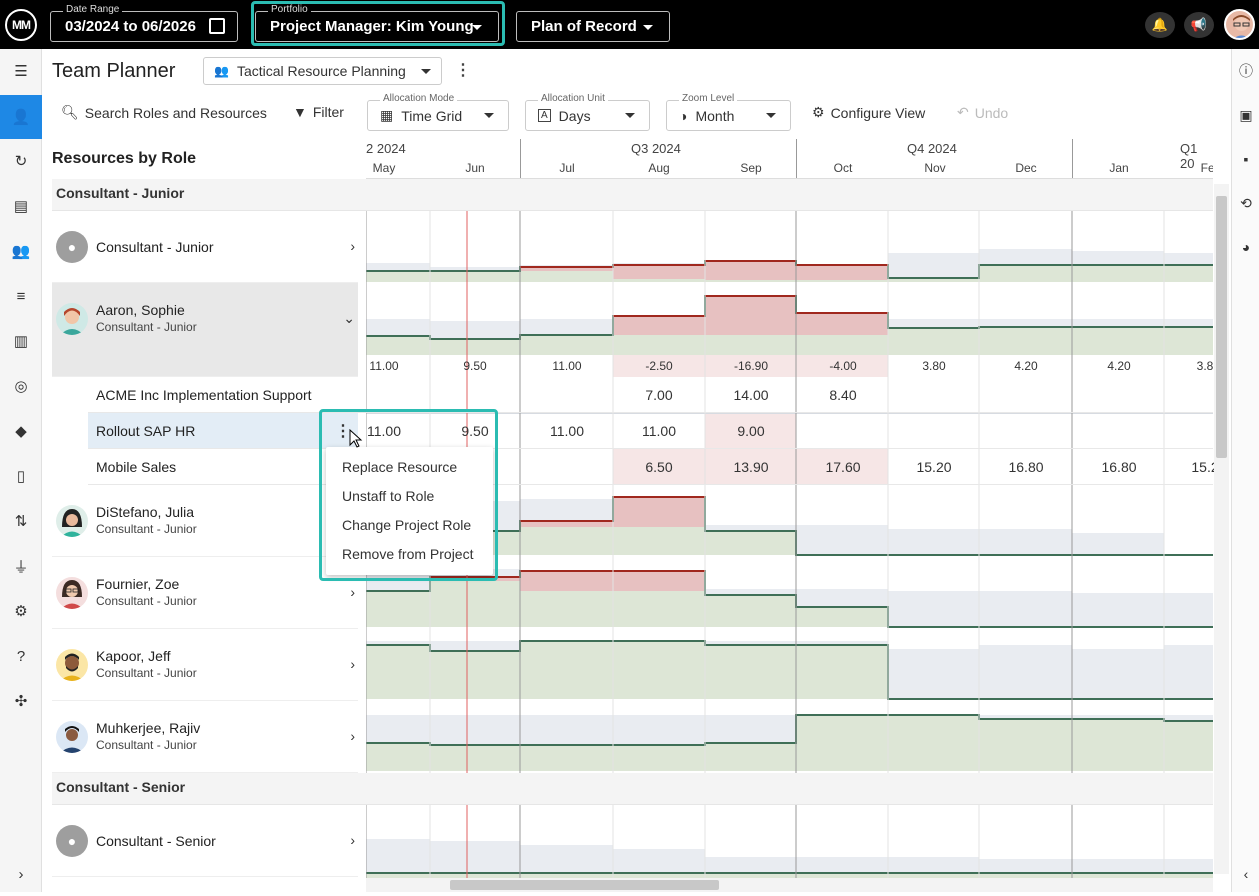  Describe the element at coordinates (1205, 366) in the screenshot. I see `net-value-cell: 3.8` at that location.